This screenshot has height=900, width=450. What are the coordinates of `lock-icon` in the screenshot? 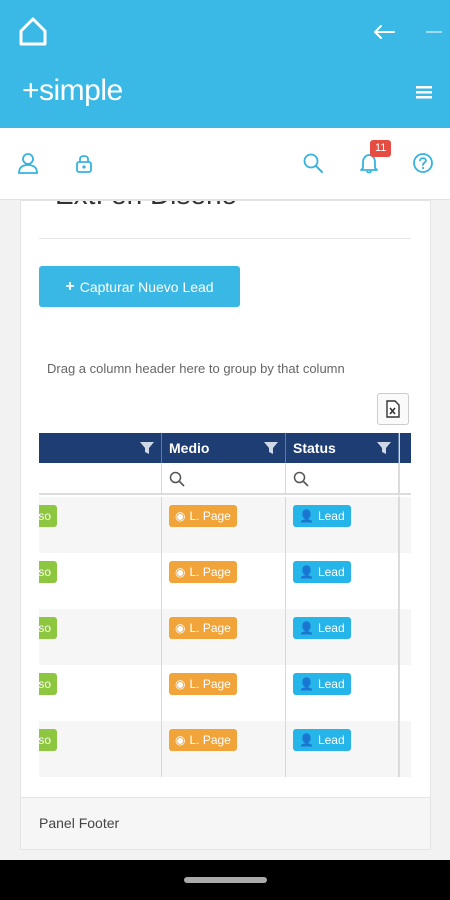 It's located at (84, 163).